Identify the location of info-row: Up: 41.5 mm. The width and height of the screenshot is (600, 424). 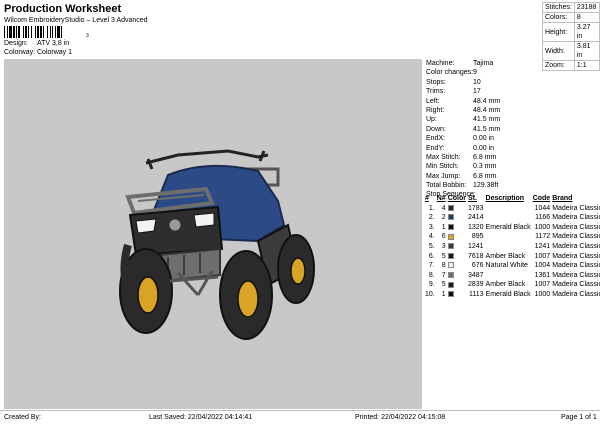
(512, 119).